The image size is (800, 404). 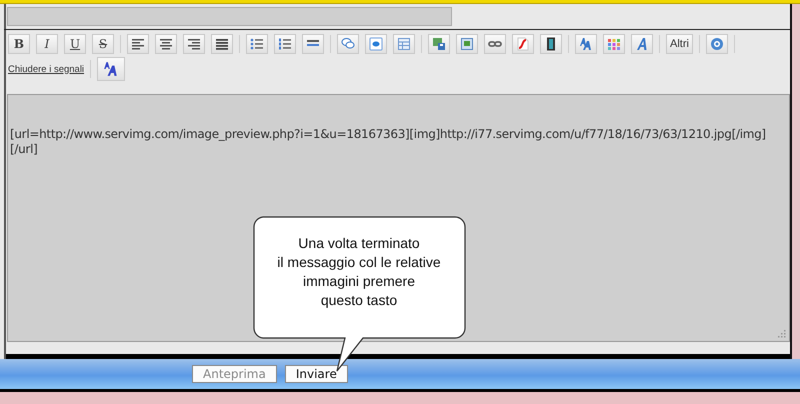 I want to click on subject-field, so click(x=229, y=16).